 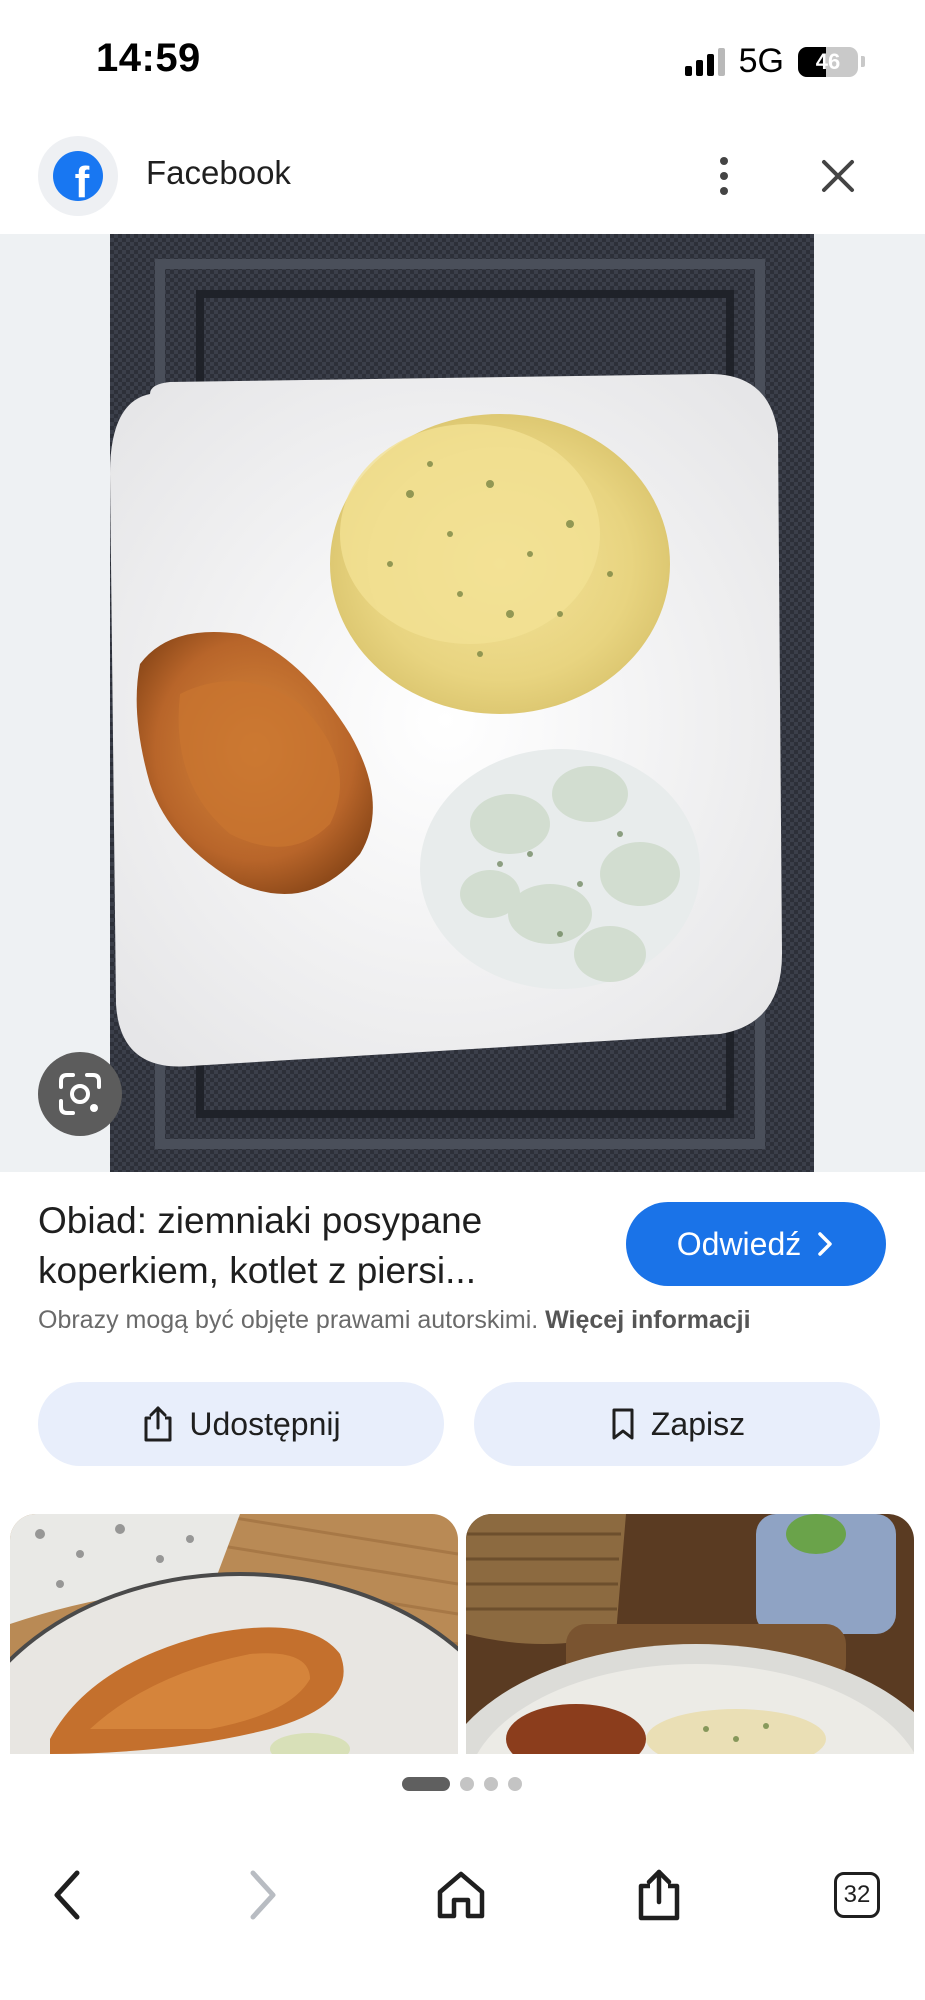 I want to click on back-arrow-icon, so click(x=67, y=1895).